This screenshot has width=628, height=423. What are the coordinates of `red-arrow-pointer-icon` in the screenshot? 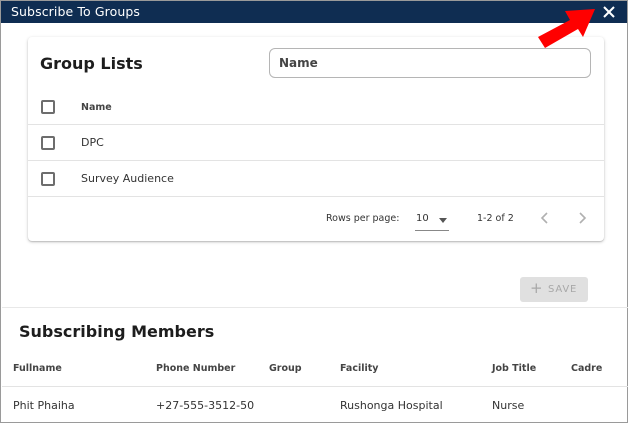 It's located at (566, 28).